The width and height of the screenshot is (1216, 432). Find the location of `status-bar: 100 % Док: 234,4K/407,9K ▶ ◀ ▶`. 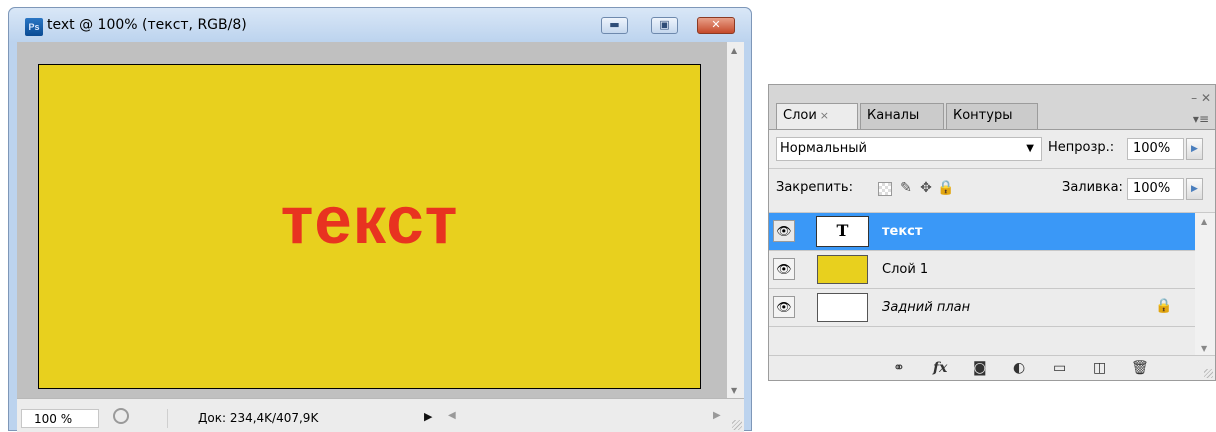

status-bar: 100 % Док: 234,4K/407,9K ▶ ◀ ▶ is located at coordinates (380, 415).